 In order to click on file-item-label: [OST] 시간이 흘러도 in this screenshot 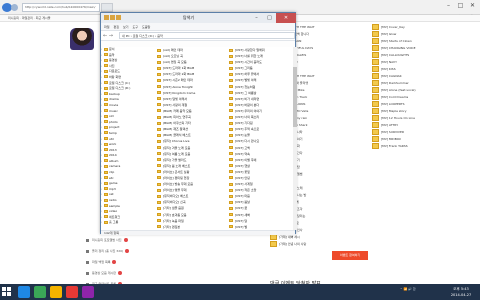, I will do `click(248, 62)`.